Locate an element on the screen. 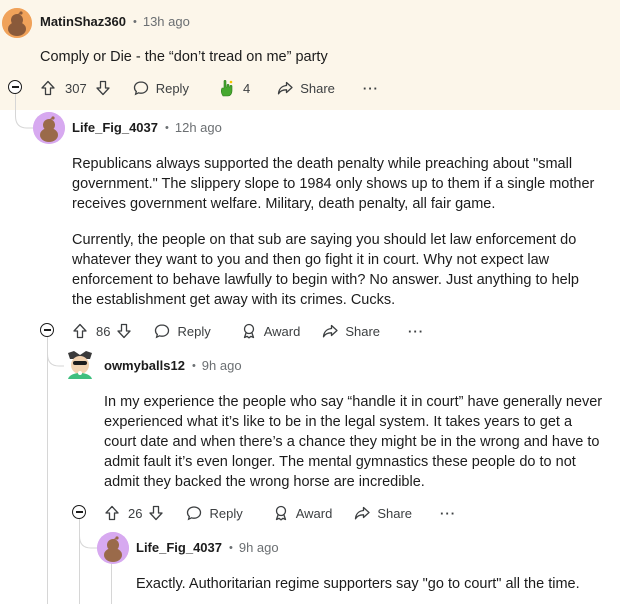  award-button: 4 is located at coordinates (236, 88).